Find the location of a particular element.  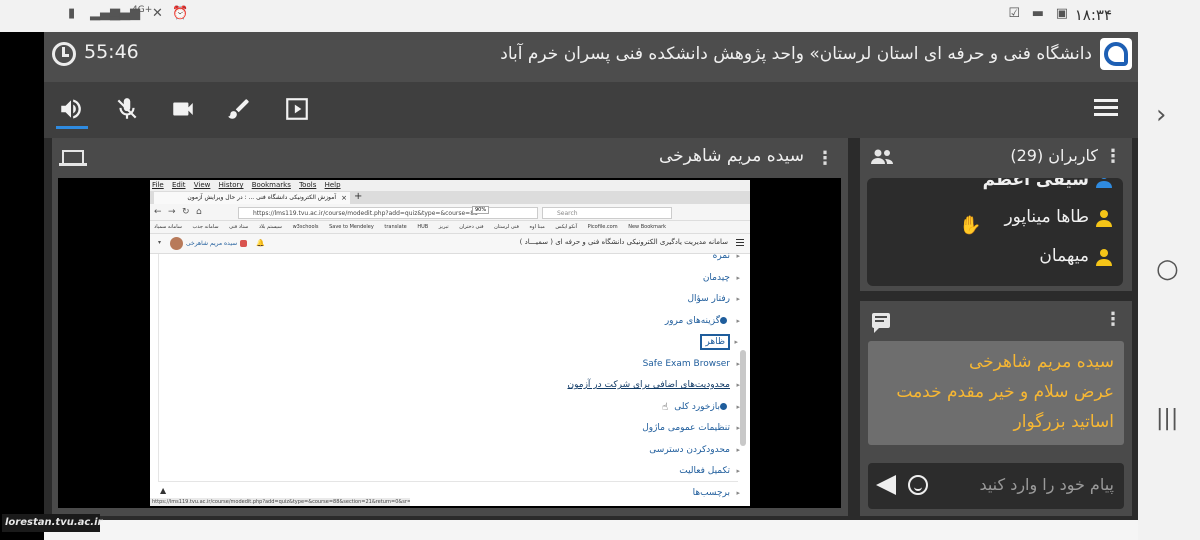

raised-hand-icon: ✋ is located at coordinates (970, 225).